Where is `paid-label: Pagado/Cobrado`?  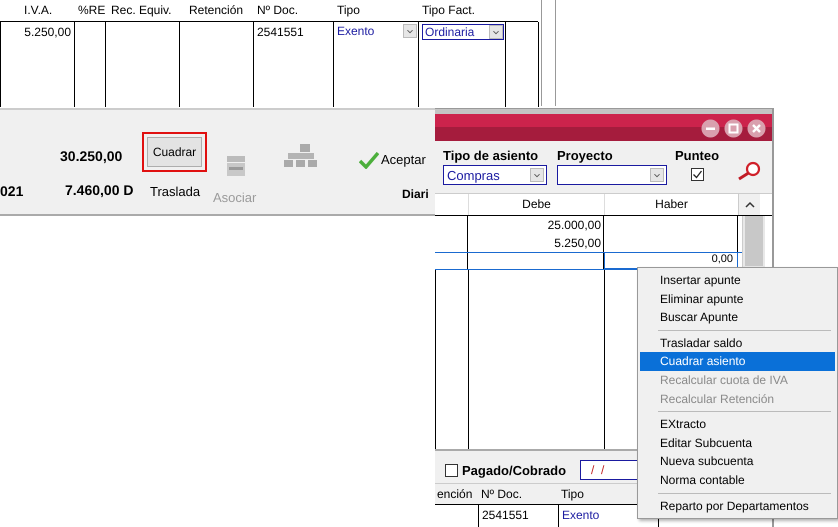
paid-label: Pagado/Cobrado is located at coordinates (514, 470).